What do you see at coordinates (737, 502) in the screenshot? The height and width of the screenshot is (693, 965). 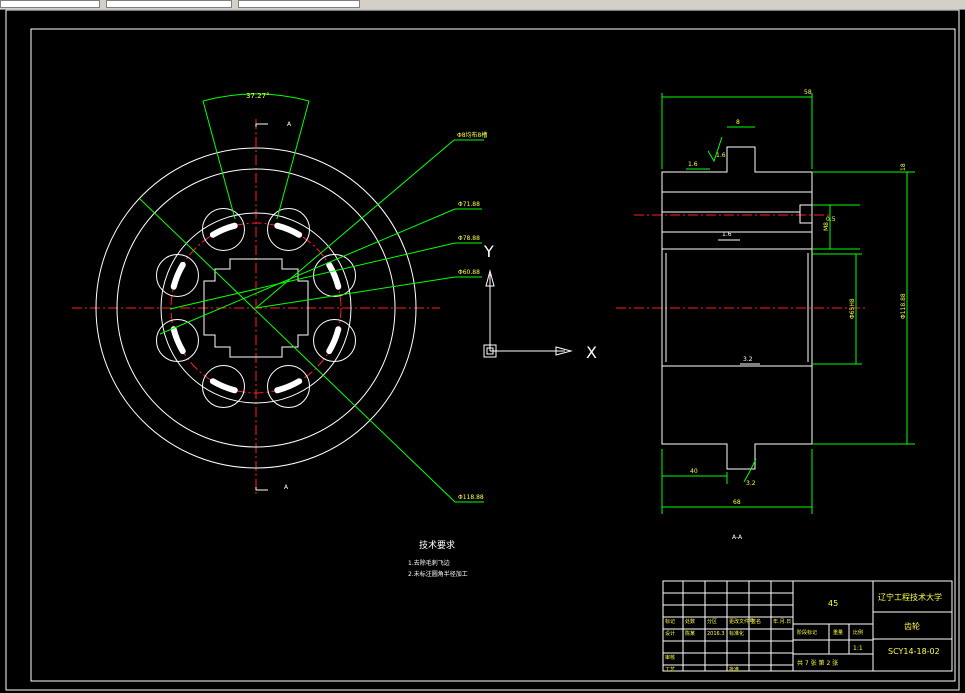 I see `bottom-label-2: 68` at bounding box center [737, 502].